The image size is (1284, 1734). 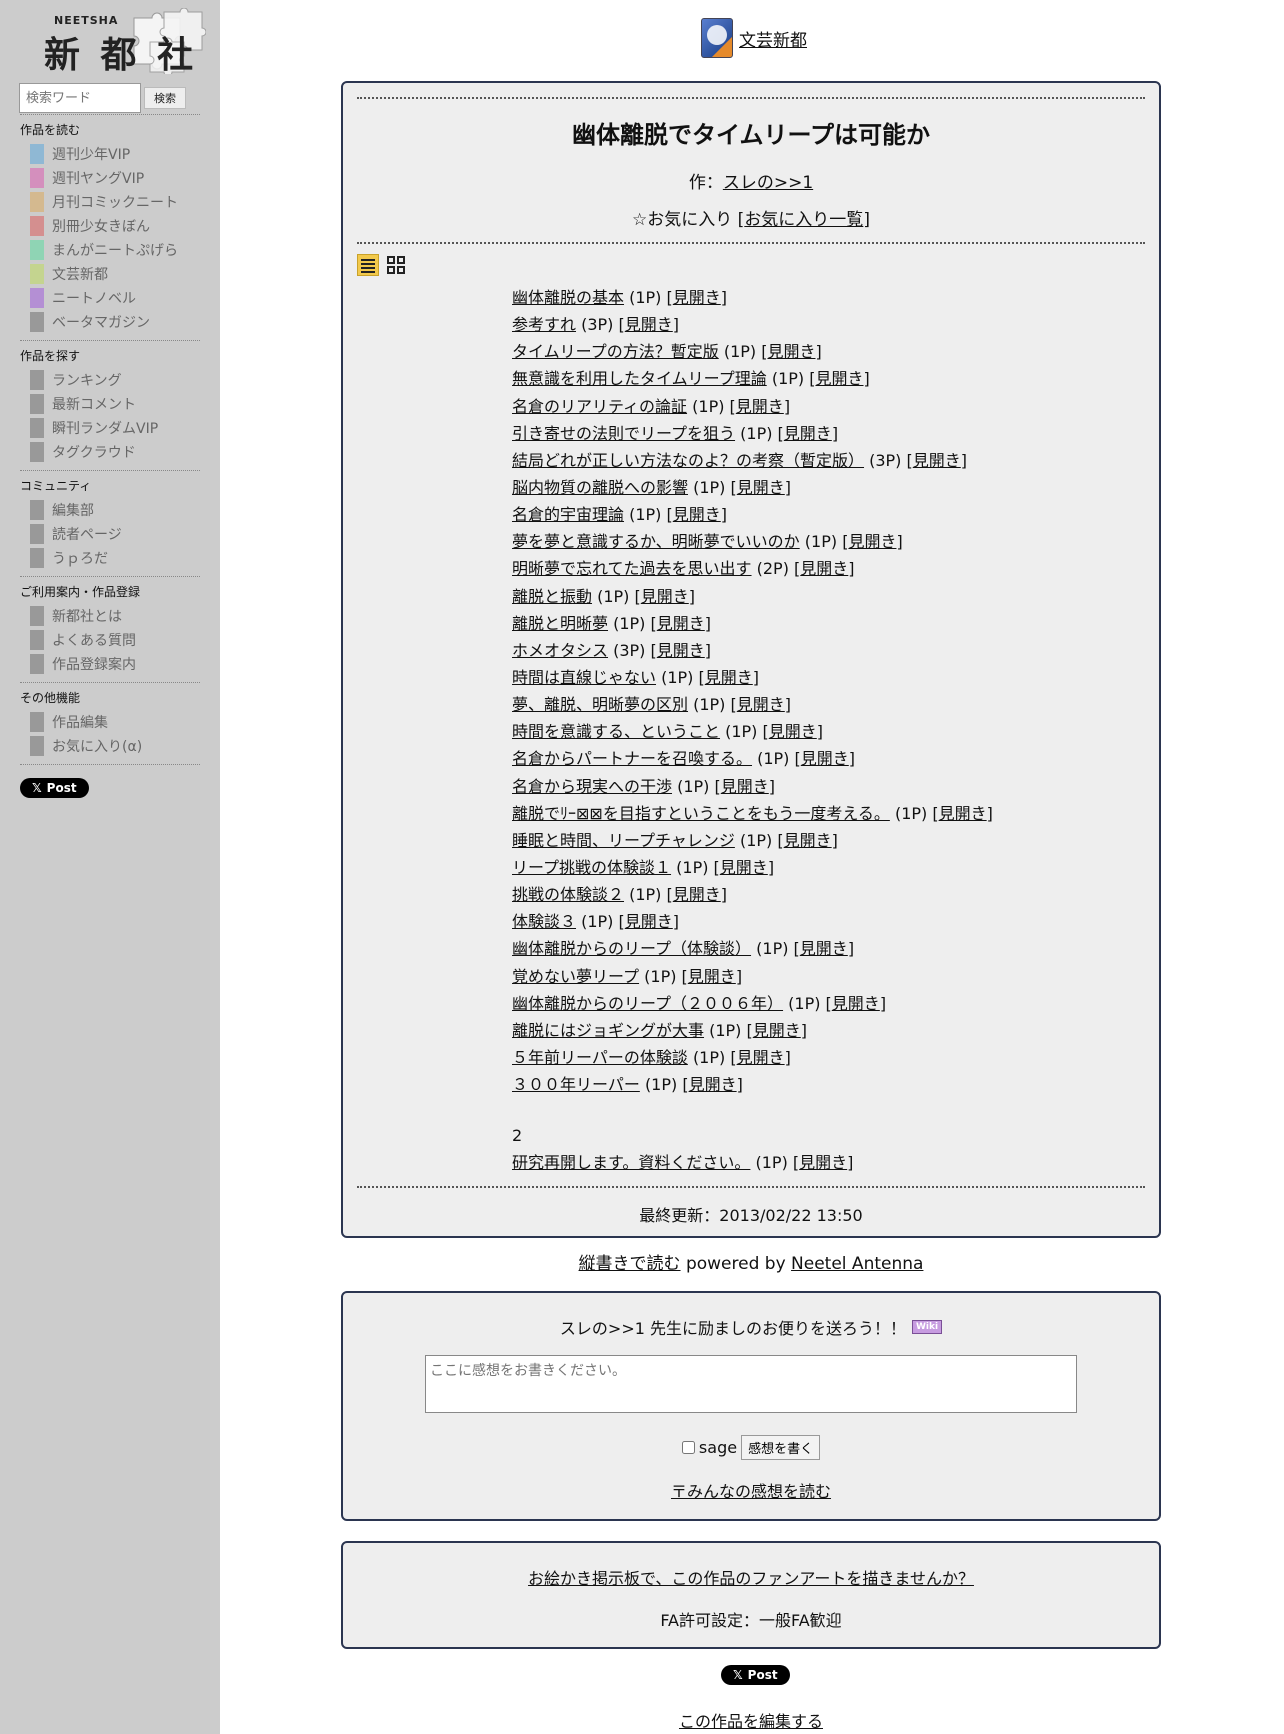 What do you see at coordinates (755, 1675) in the screenshot?
I see `x-post-button: 𝕏 Post` at bounding box center [755, 1675].